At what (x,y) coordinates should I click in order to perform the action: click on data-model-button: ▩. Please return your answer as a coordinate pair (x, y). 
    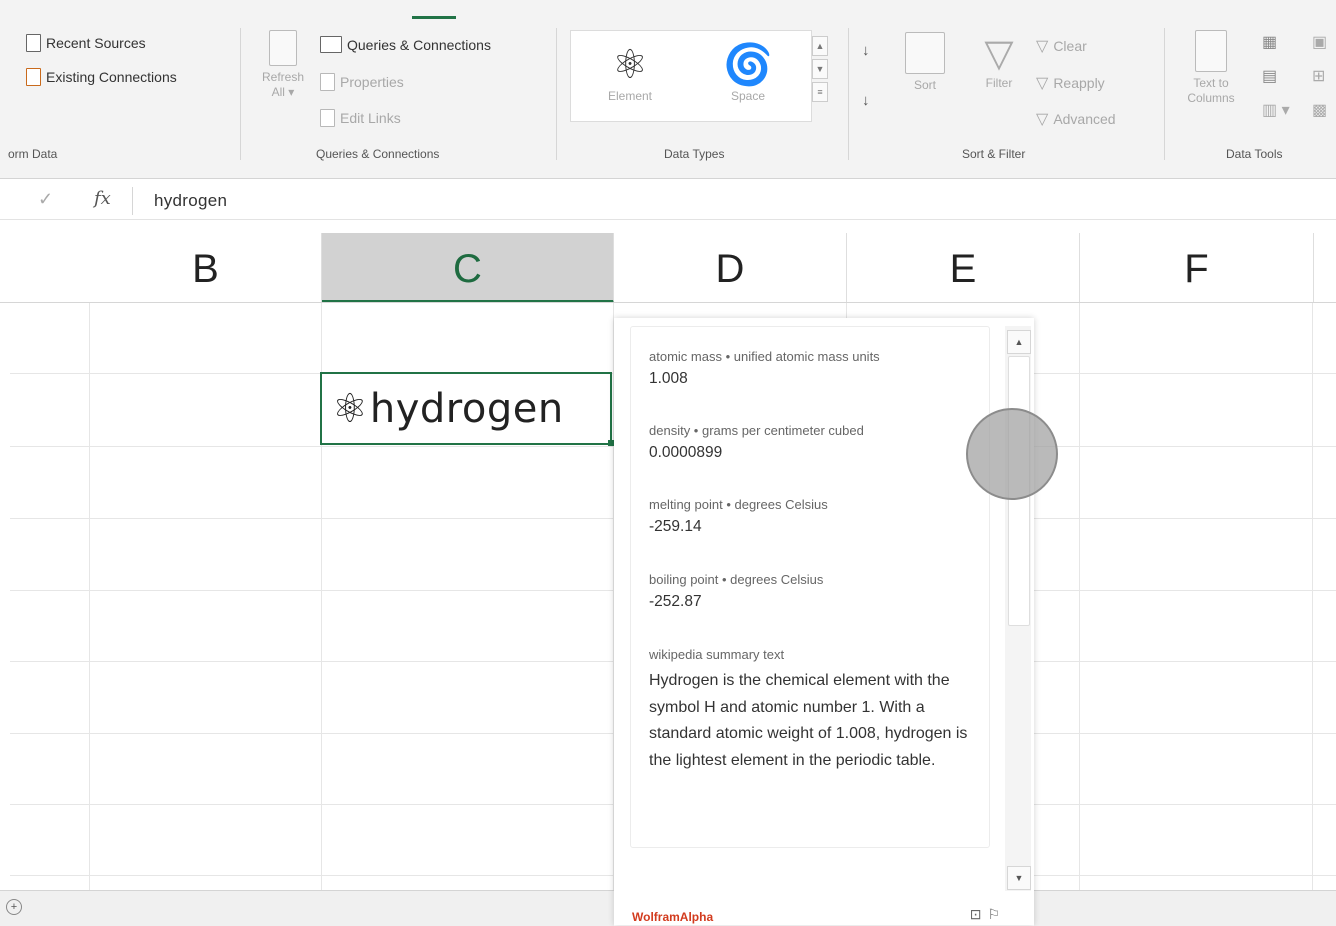
    Looking at the image, I should click on (1319, 110).